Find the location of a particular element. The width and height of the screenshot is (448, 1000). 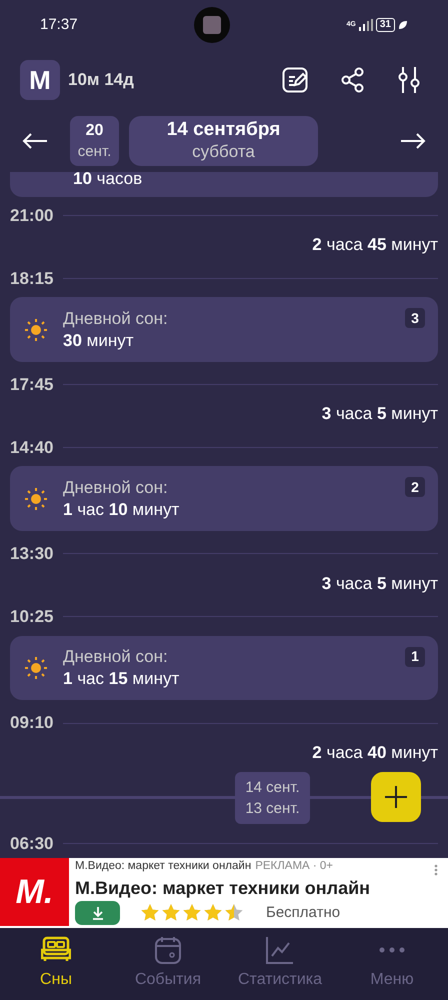

day-divider-label: 14 сент. 13 сент. is located at coordinates (272, 798).